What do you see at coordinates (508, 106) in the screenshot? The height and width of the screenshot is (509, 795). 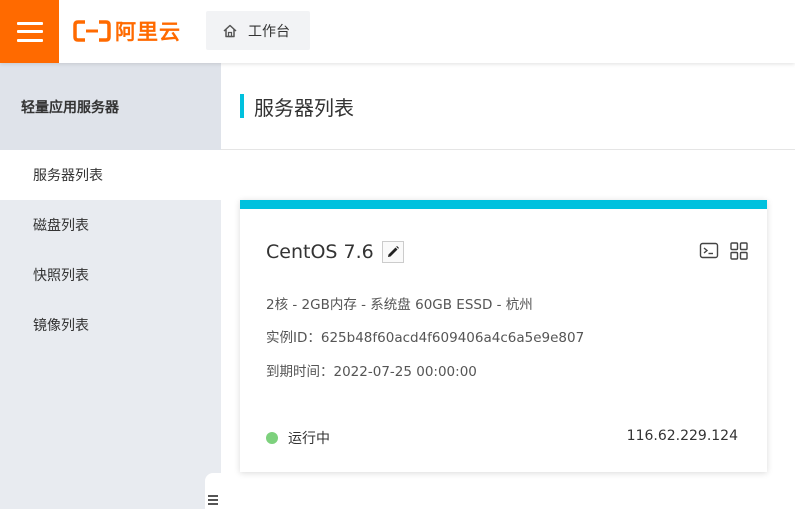 I see `page-header: 服务器列表` at bounding box center [508, 106].